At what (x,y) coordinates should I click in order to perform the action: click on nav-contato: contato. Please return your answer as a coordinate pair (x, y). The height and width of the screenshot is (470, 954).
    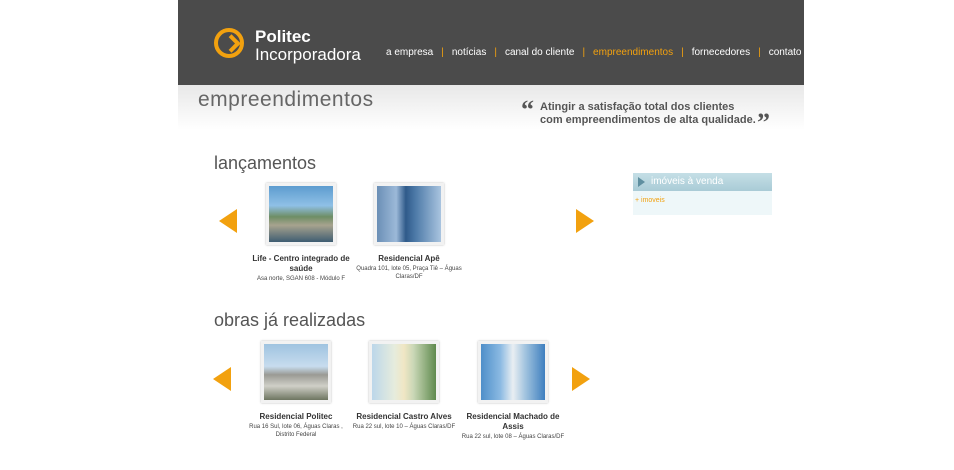
    Looking at the image, I should click on (785, 52).